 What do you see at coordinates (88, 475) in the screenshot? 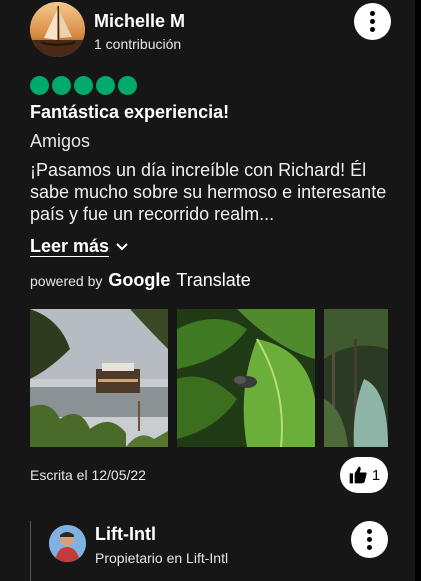
I see `written-date: Escrita el 12/05/22` at bounding box center [88, 475].